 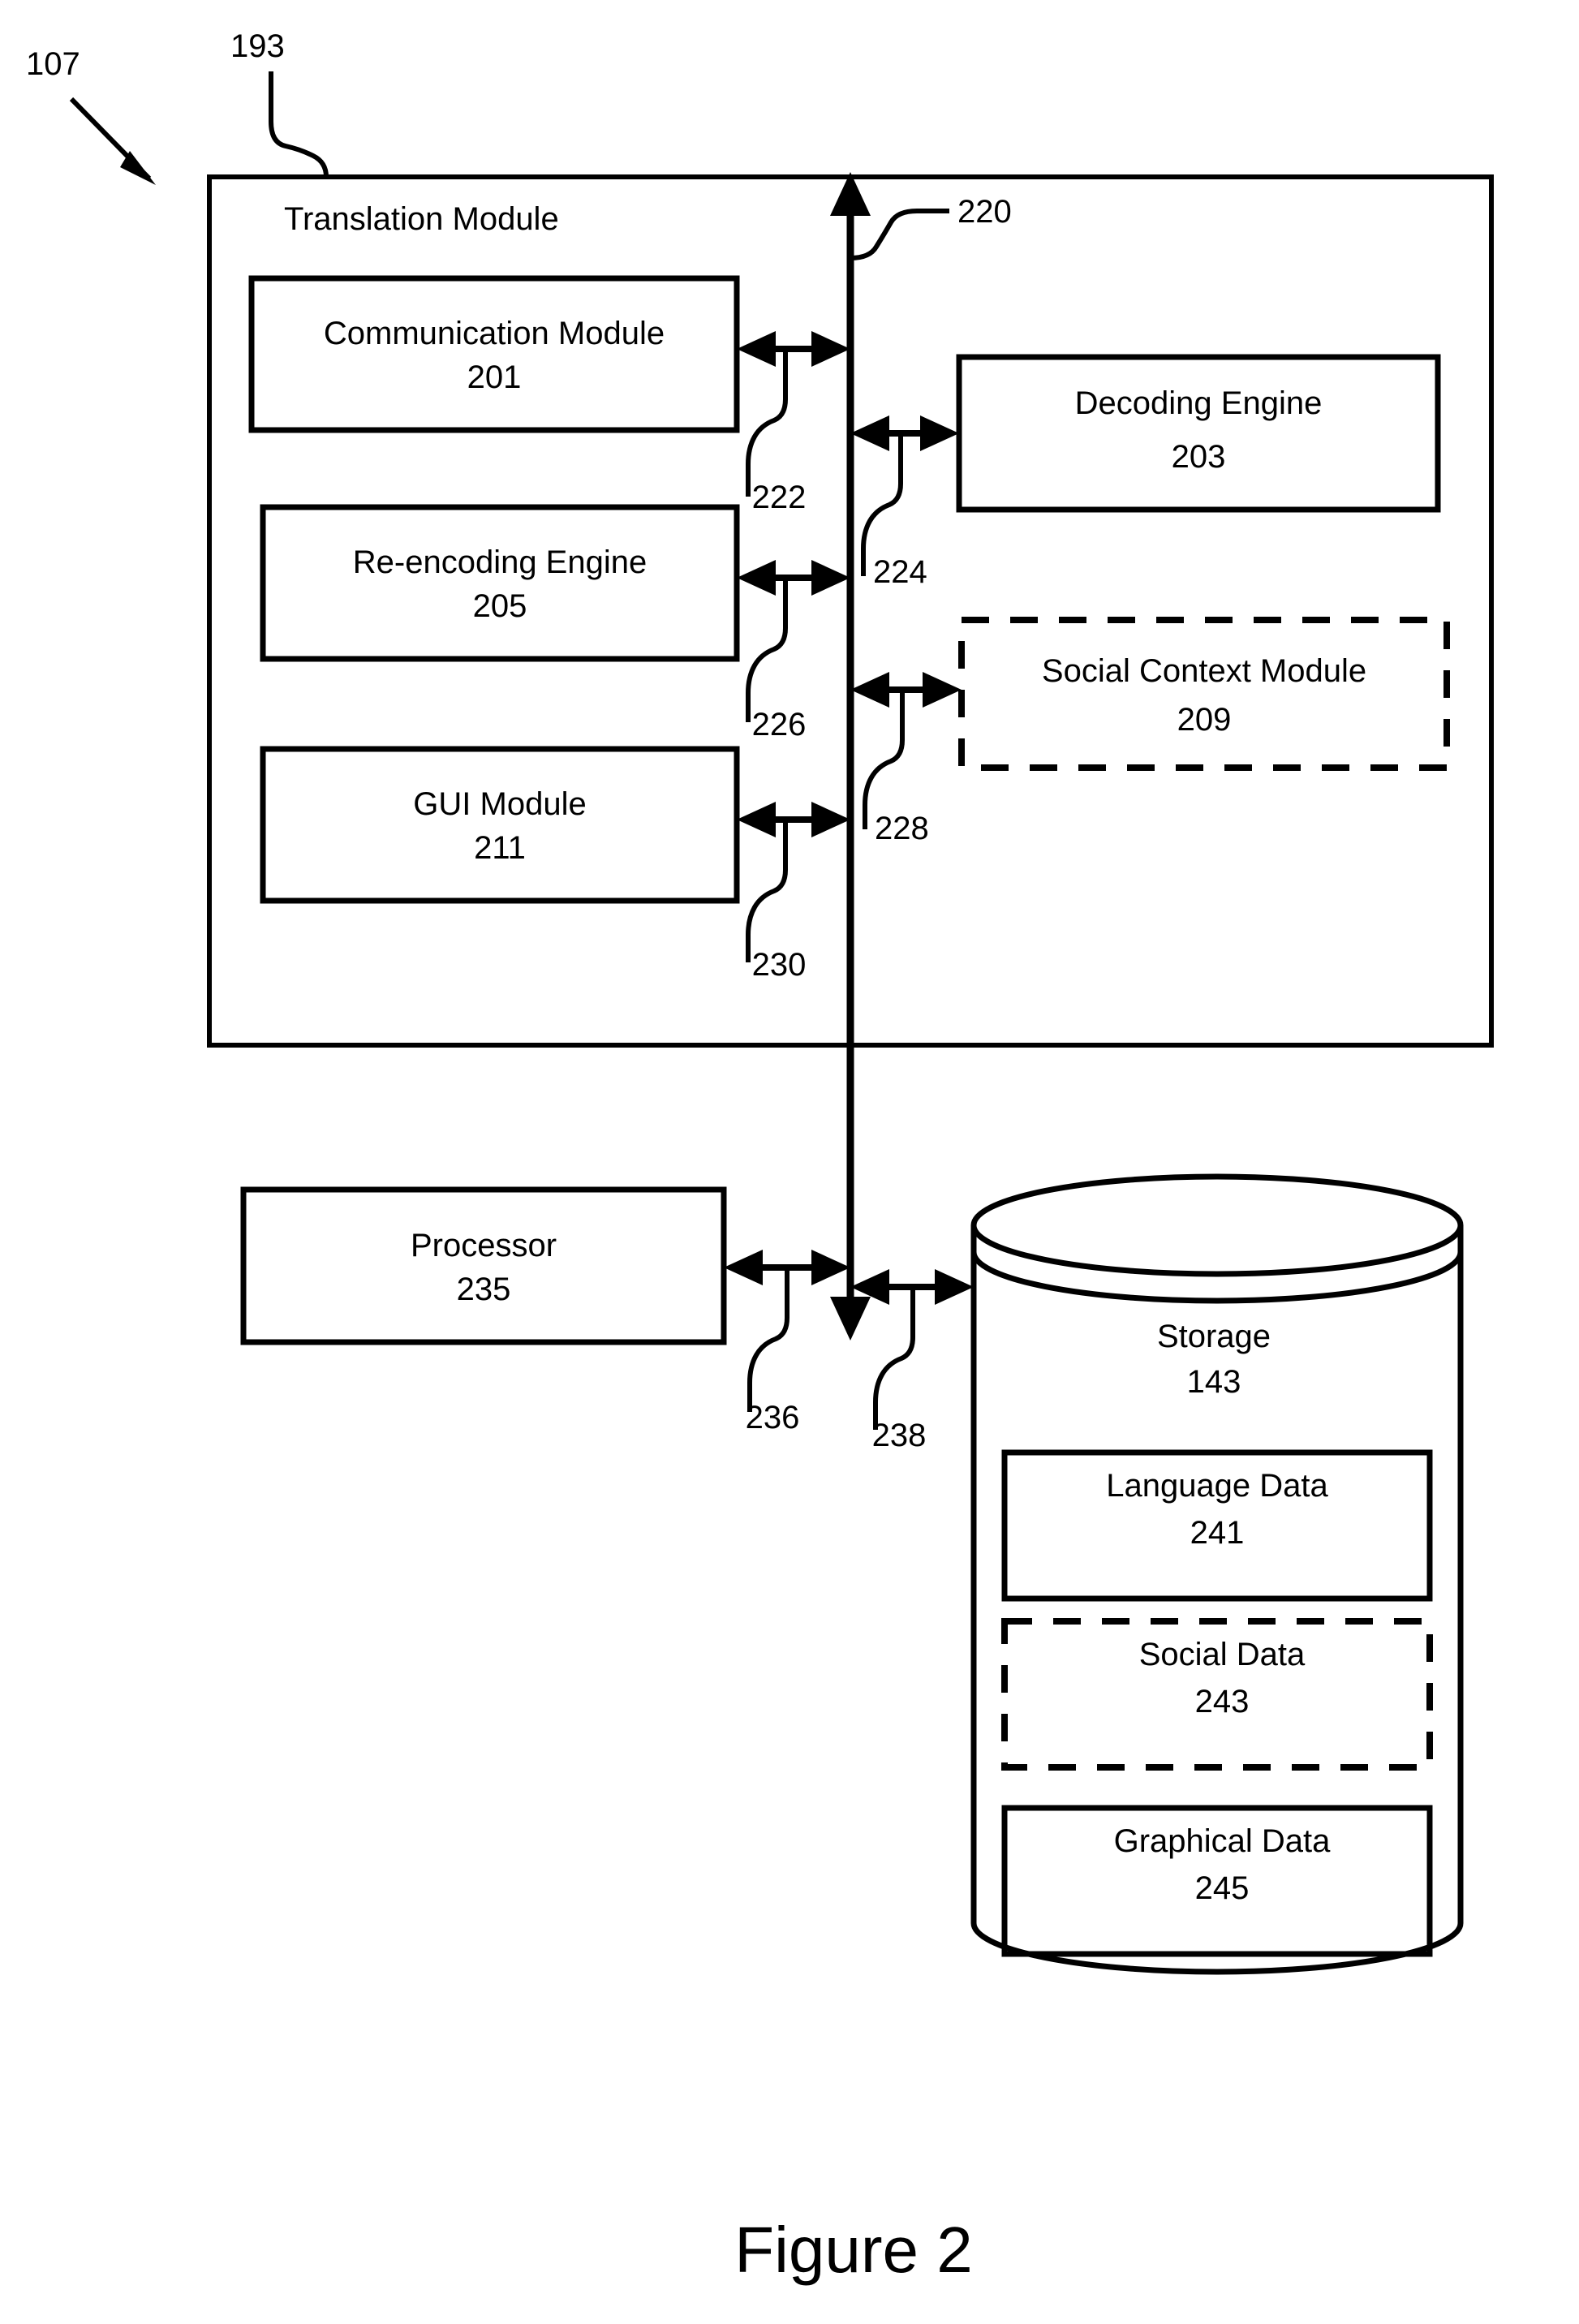 I want to click on language-data-ref: 241, so click(x=1217, y=1533).